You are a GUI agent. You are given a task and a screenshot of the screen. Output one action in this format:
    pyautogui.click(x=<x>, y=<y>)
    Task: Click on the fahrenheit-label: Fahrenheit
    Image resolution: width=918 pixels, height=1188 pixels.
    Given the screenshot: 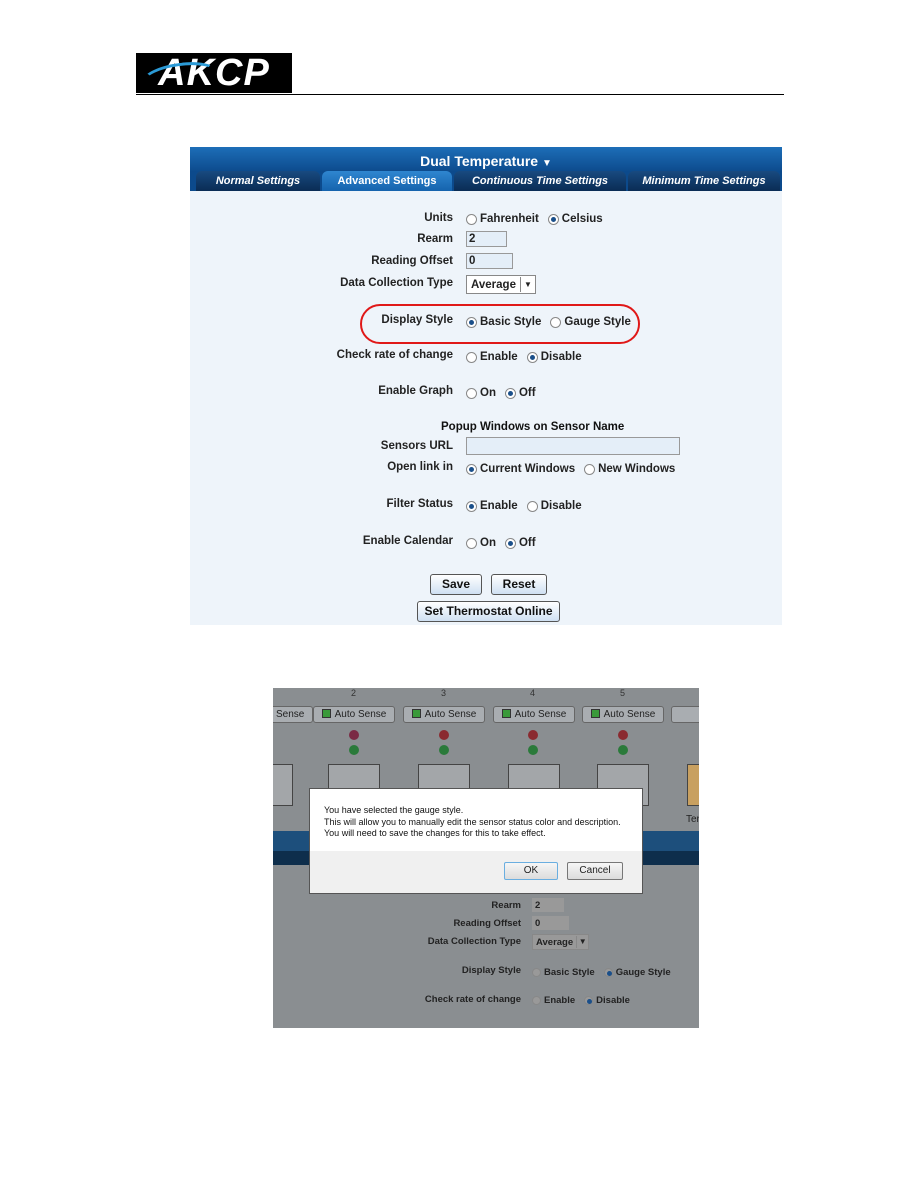 What is the action you would take?
    pyautogui.click(x=509, y=219)
    